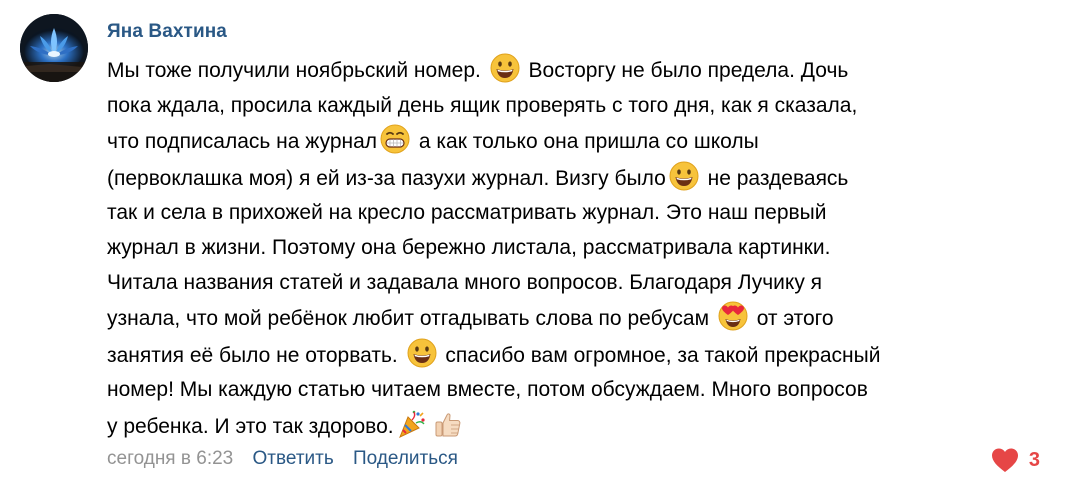  Describe the element at coordinates (242, 142) in the screenshot. I see `comment-text-segment: что подписалась на журнал` at that location.